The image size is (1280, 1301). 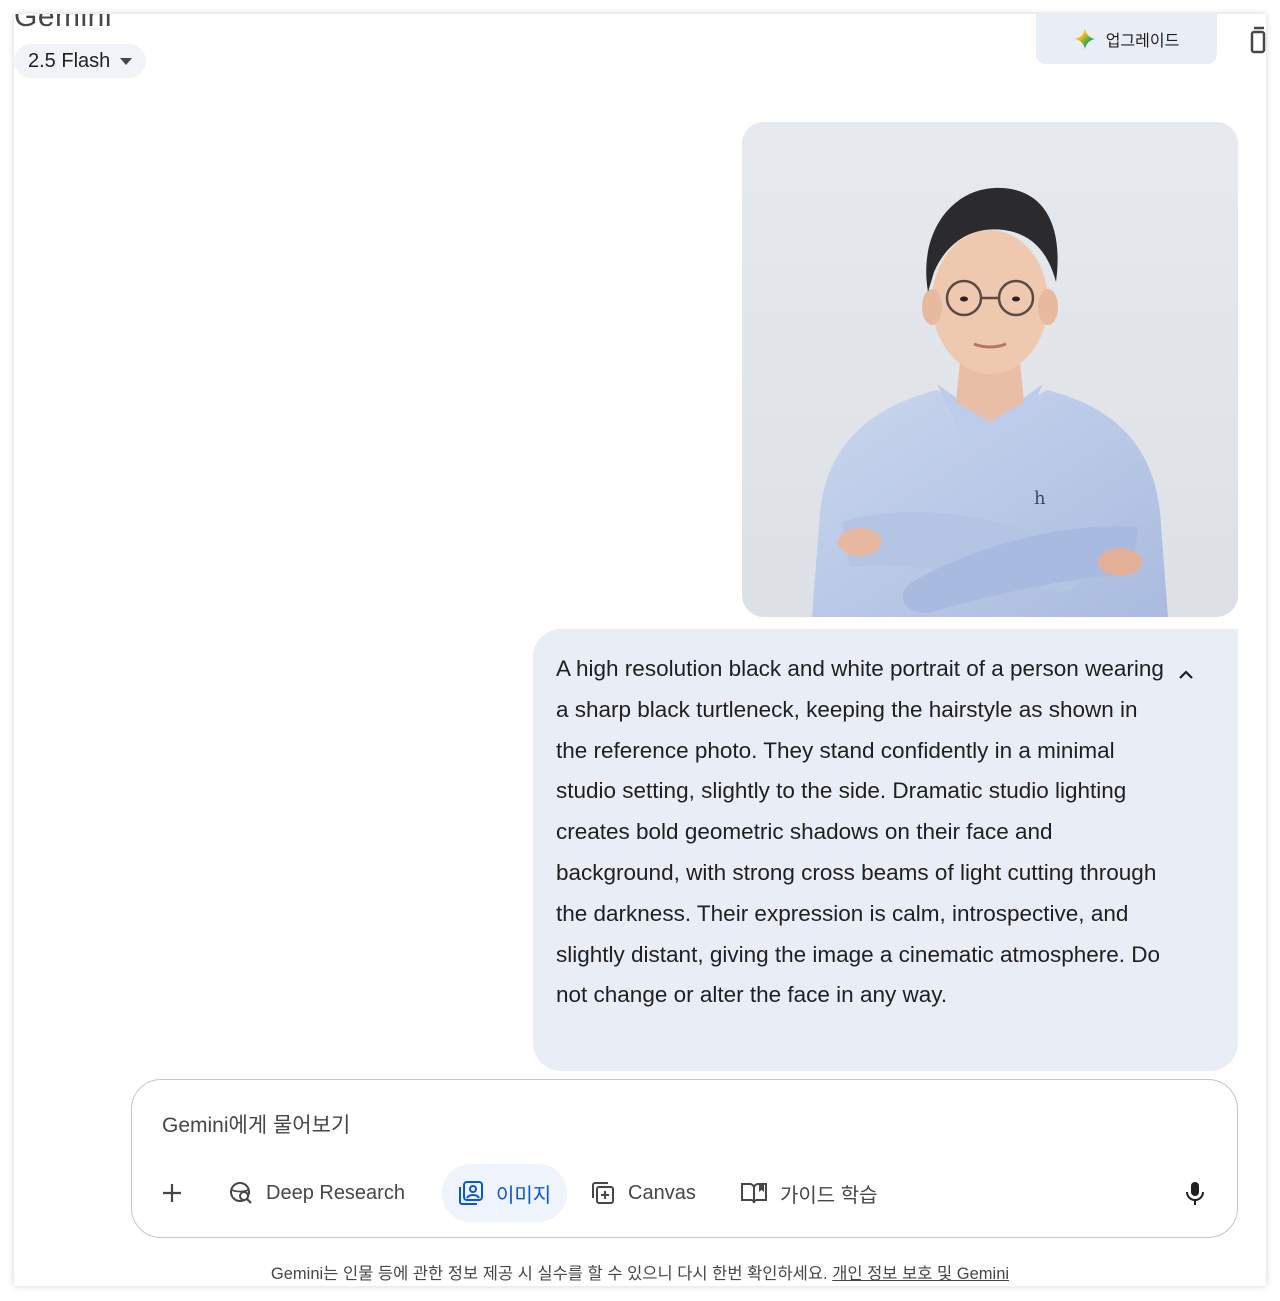 I want to click on canvas-button: Canvas, so click(x=643, y=1193).